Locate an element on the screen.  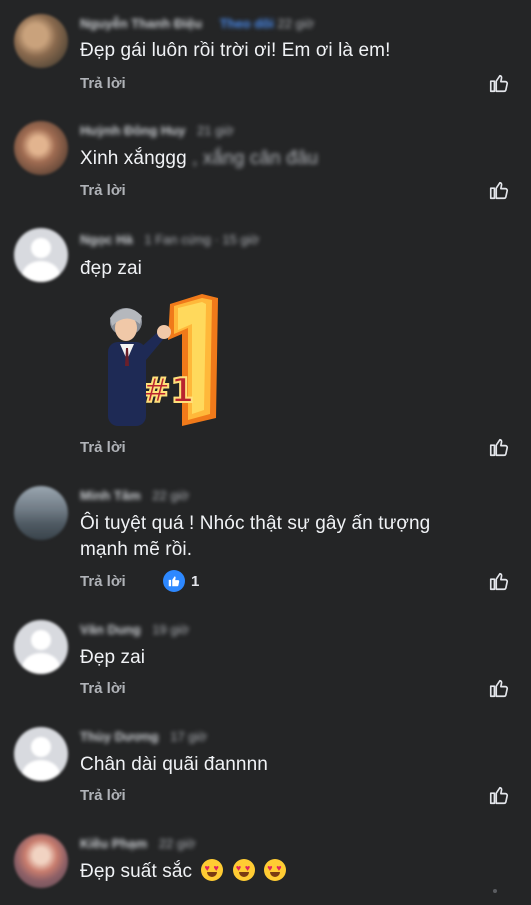
comment-time: 19 giờ is located at coordinates (171, 629).